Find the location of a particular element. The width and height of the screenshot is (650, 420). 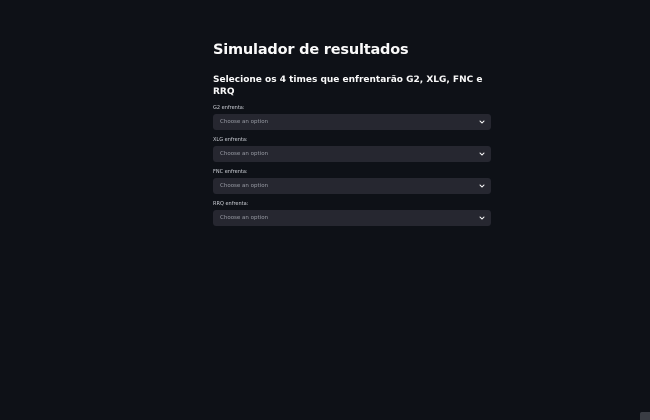

xlg-opponent-placeholder: Choose an option is located at coordinates (244, 154).